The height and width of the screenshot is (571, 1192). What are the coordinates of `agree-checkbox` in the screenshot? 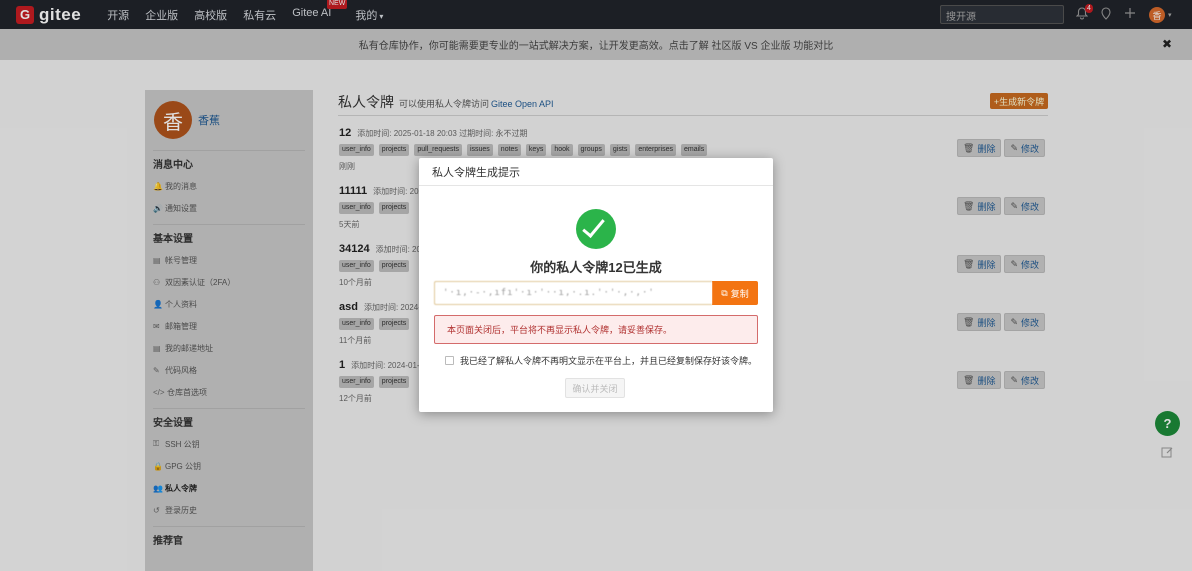 It's located at (449, 360).